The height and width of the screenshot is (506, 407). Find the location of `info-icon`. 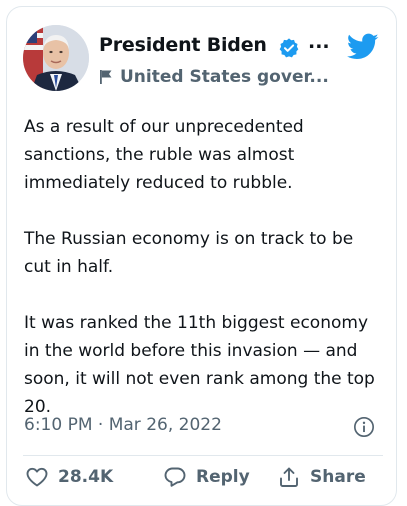

info-icon is located at coordinates (364, 427).